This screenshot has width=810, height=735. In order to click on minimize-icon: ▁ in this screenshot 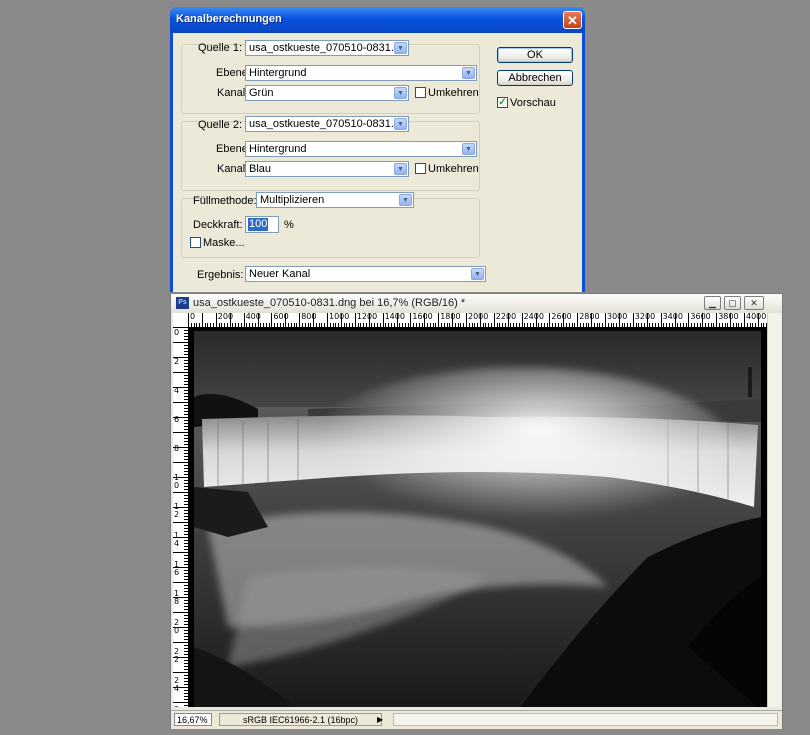, I will do `click(712, 303)`.